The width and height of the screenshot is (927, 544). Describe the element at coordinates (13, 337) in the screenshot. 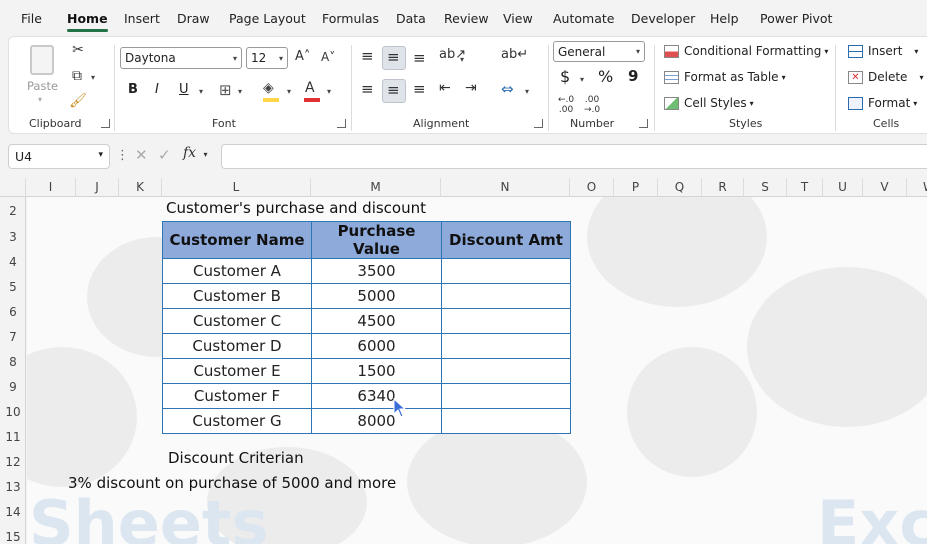

I see `row-header: 7` at that location.